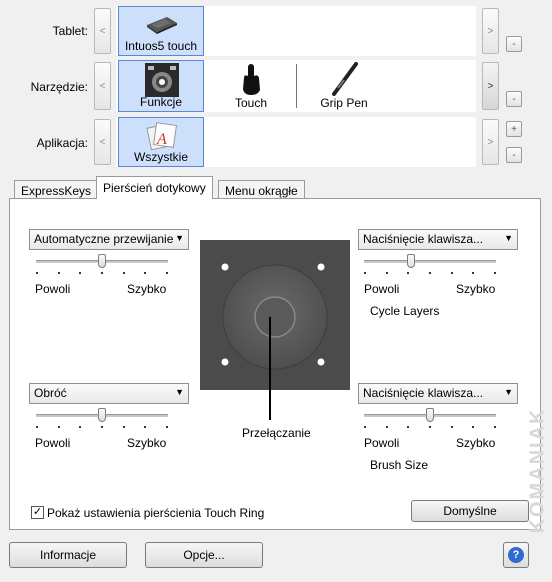 The height and width of the screenshot is (582, 552). I want to click on tool-label: Narzędzie:, so click(59, 87).